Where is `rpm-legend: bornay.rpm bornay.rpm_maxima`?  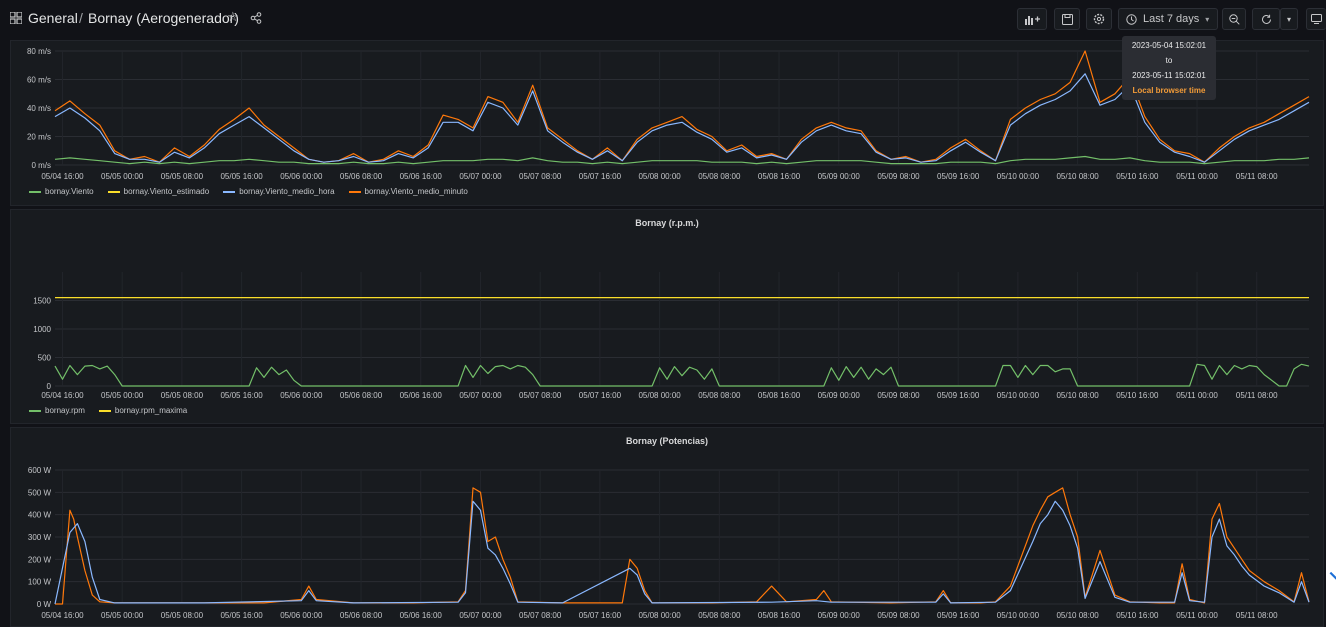
rpm-legend: bornay.rpm bornay.rpm_maxima is located at coordinates (108, 410).